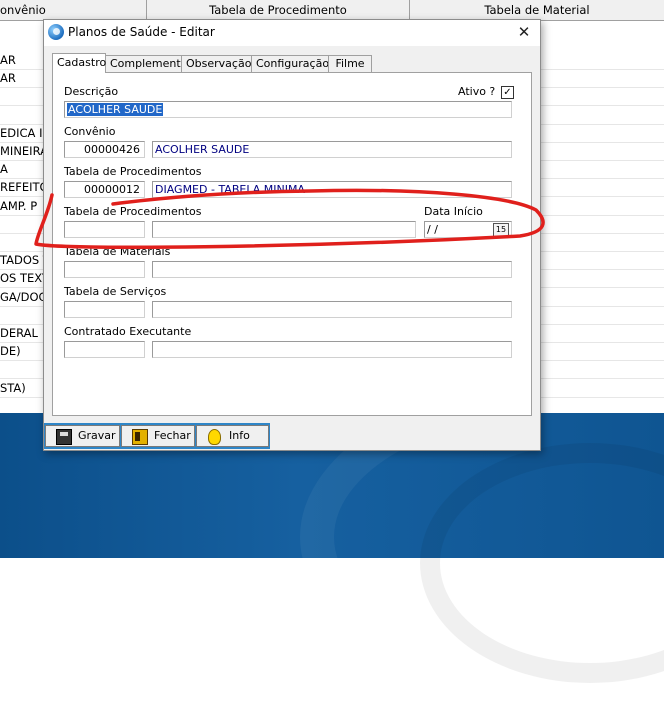  What do you see at coordinates (292, 33) in the screenshot?
I see `dialog-titlebar: Planos de Saúde - Editar ✕` at bounding box center [292, 33].